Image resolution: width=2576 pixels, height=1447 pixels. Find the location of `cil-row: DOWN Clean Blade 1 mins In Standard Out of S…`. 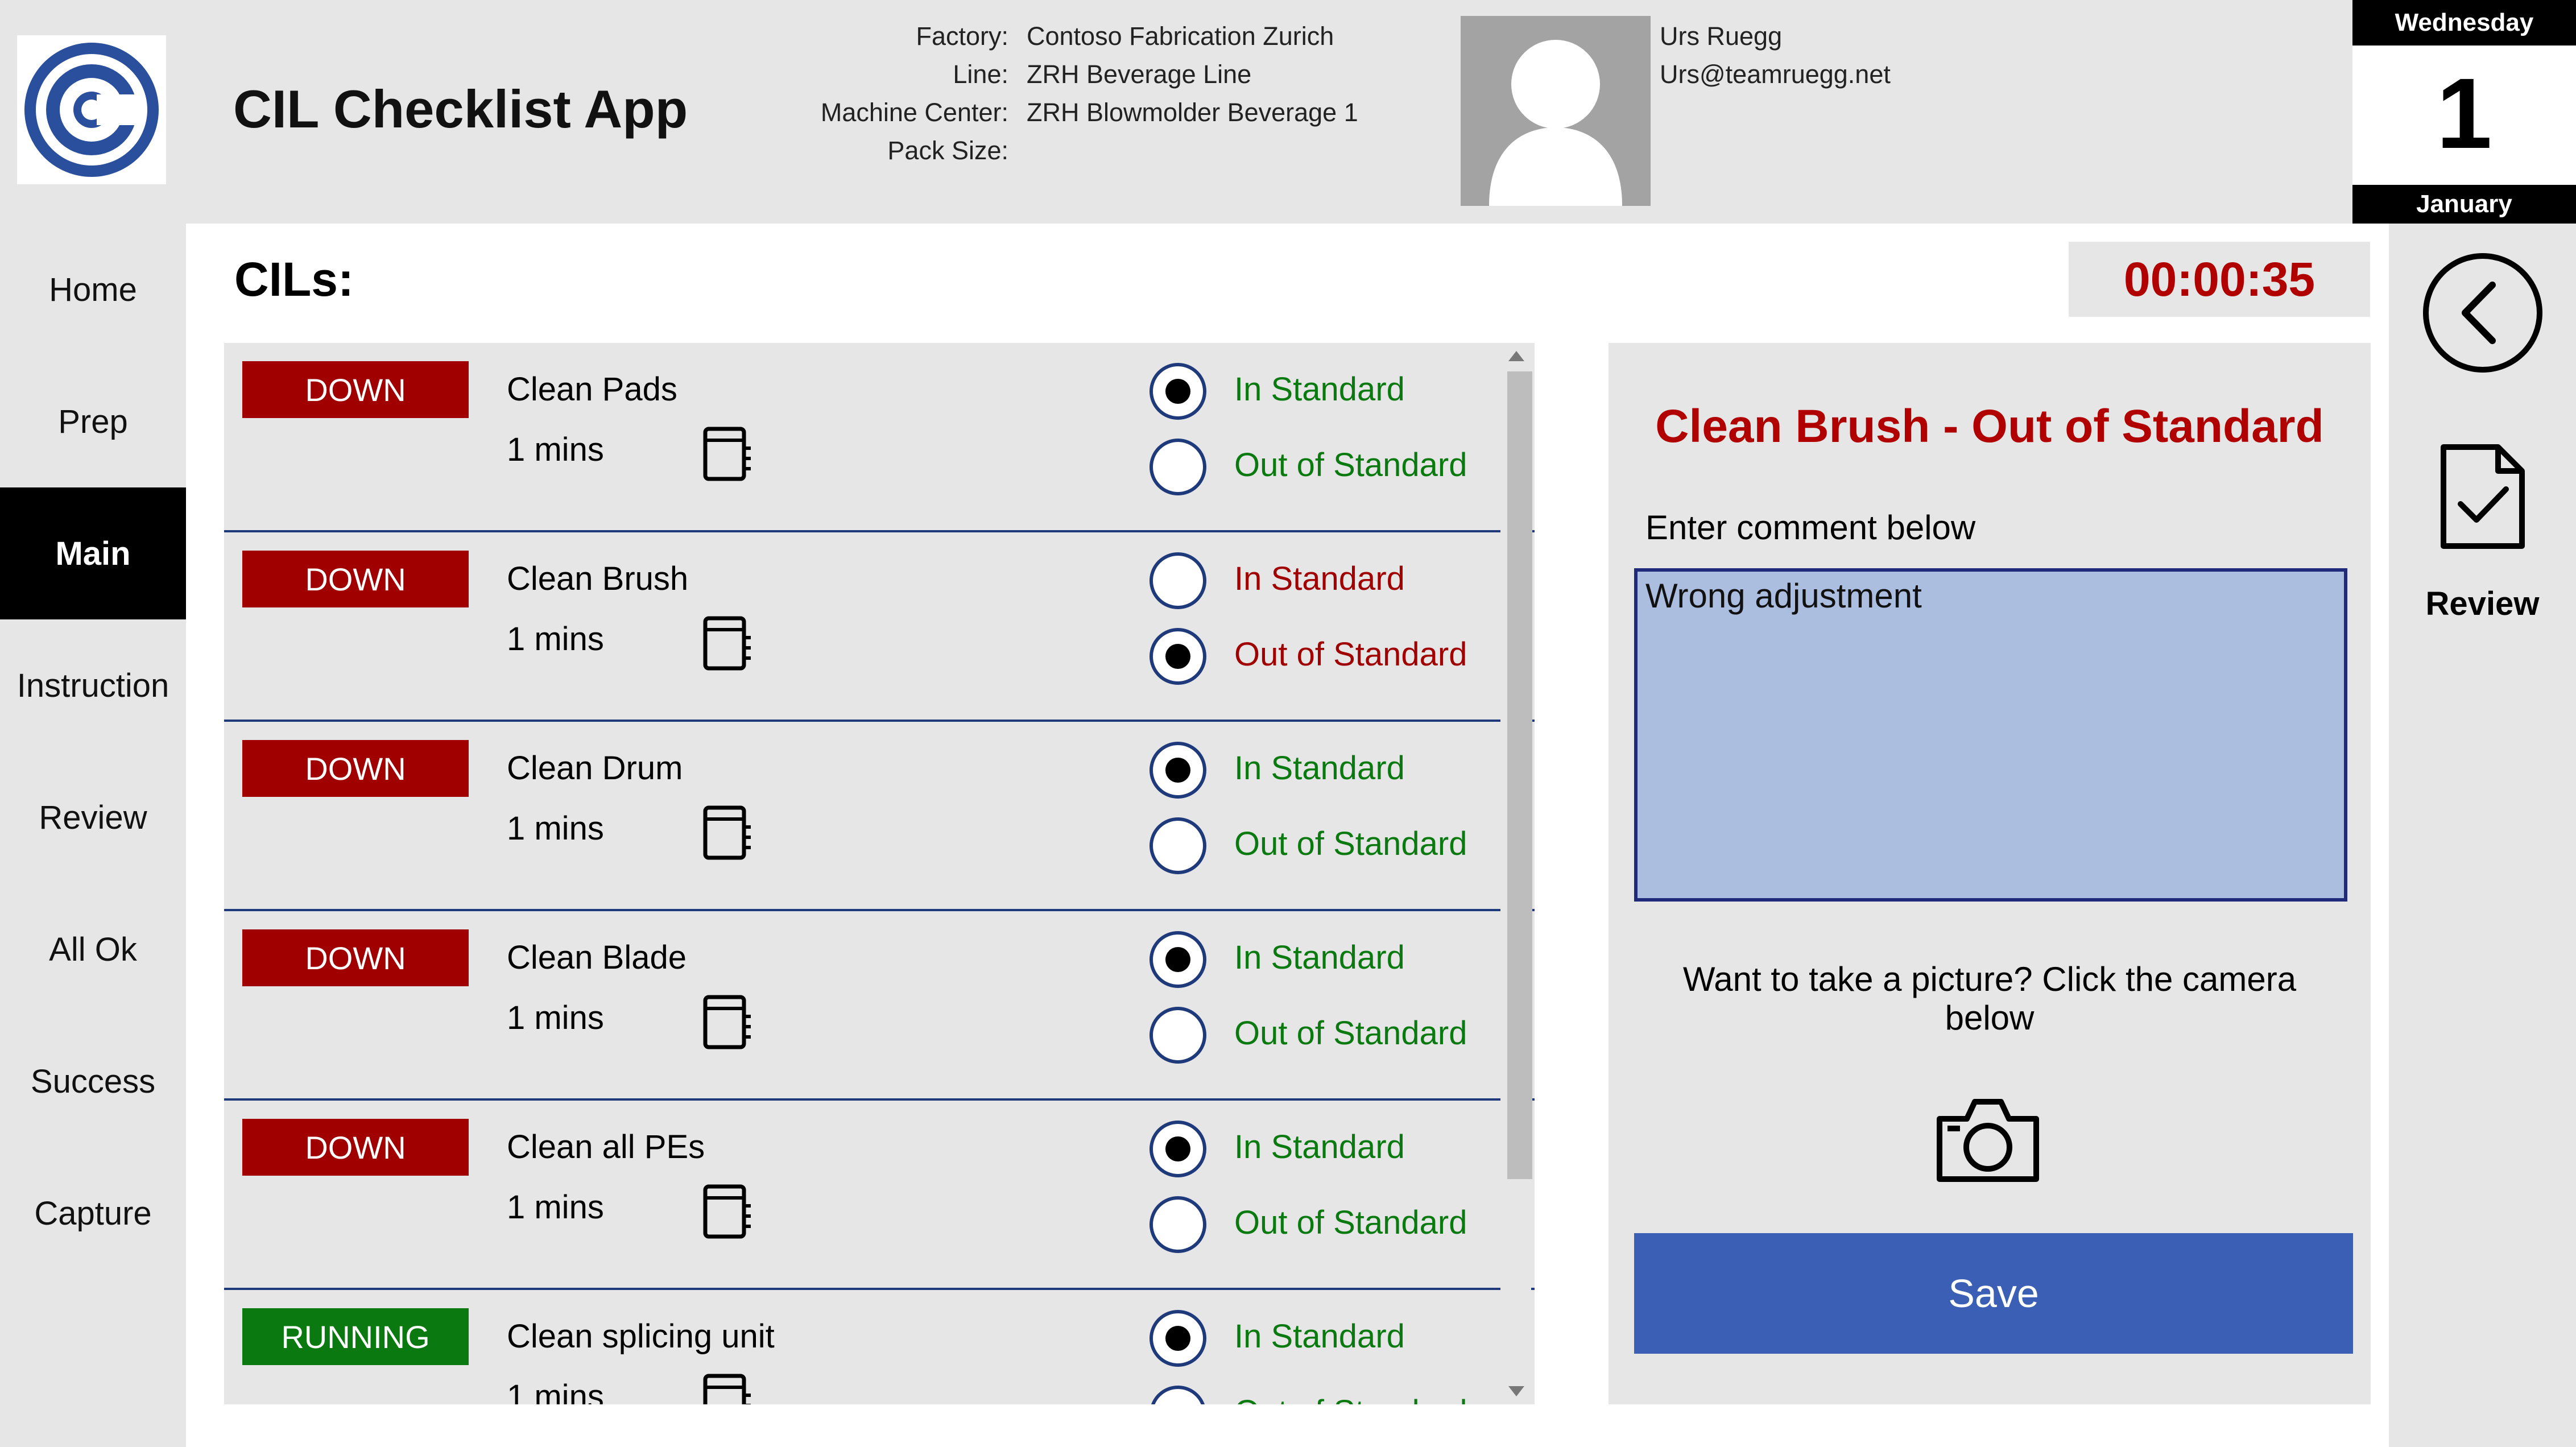

cil-row: DOWN Clean Blade 1 mins In Standard Out of S… is located at coordinates (880, 1006).